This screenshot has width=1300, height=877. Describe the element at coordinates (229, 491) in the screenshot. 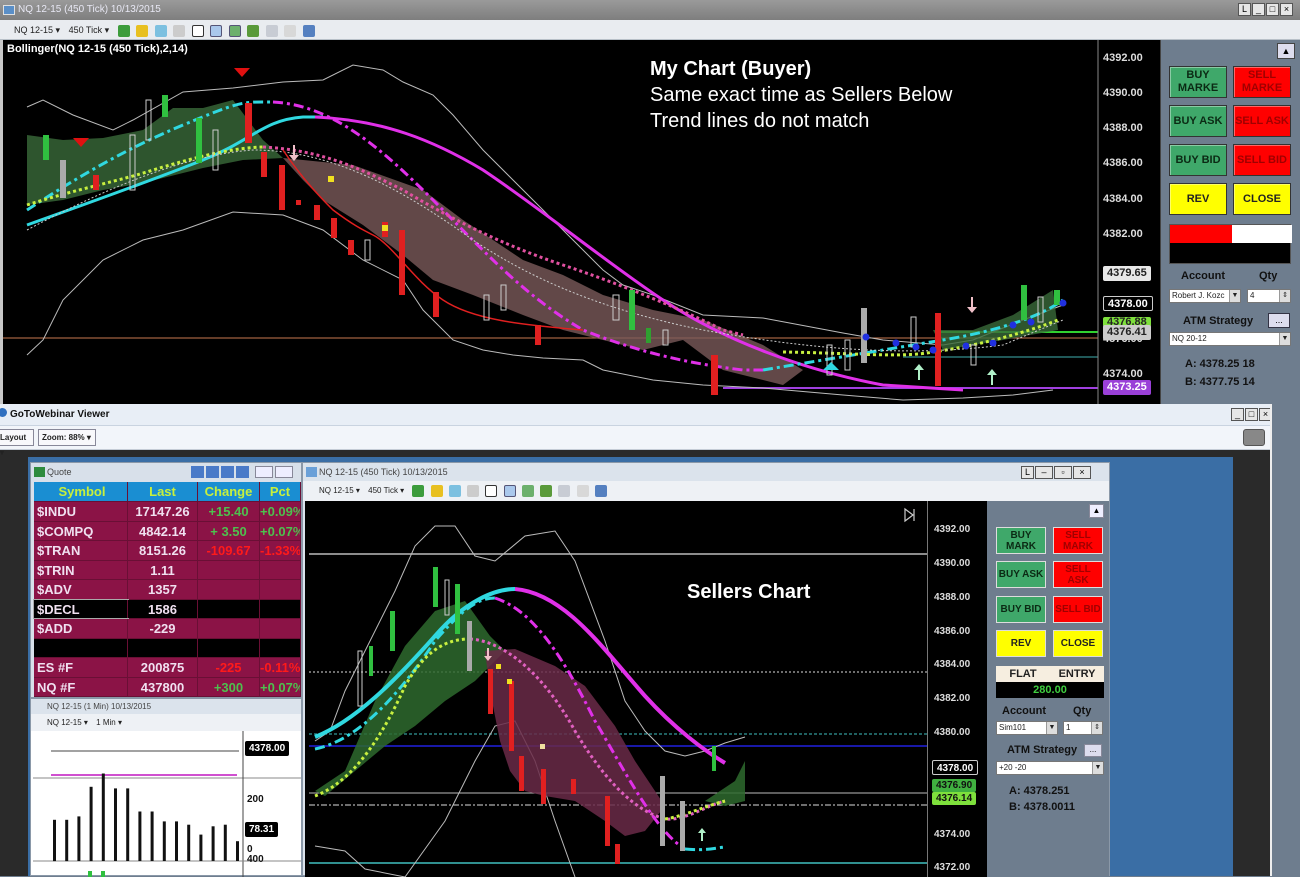

I see `column-header: Change` at that location.